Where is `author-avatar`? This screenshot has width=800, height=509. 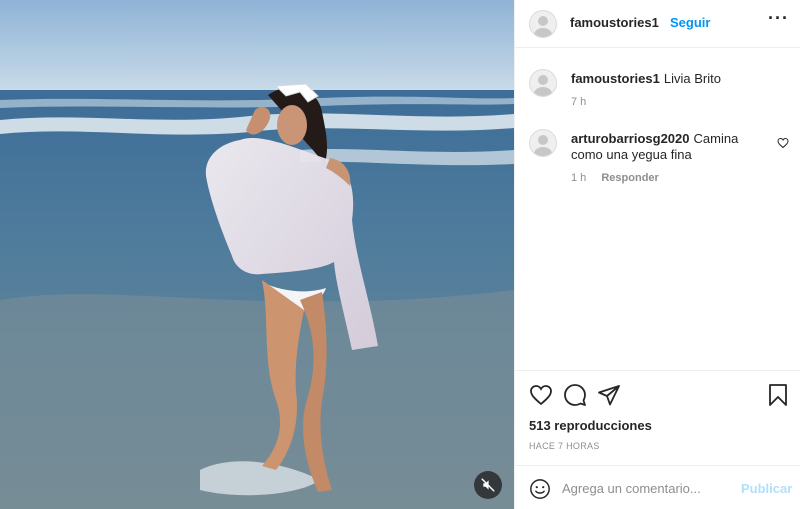
author-avatar is located at coordinates (543, 24).